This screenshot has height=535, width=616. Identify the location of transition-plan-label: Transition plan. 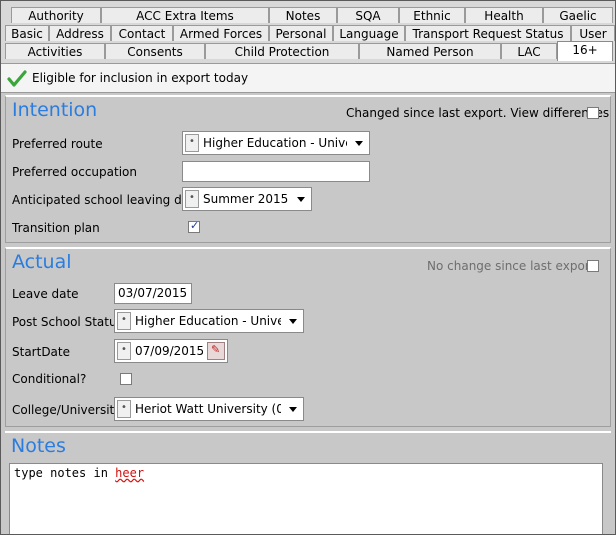
(56, 228).